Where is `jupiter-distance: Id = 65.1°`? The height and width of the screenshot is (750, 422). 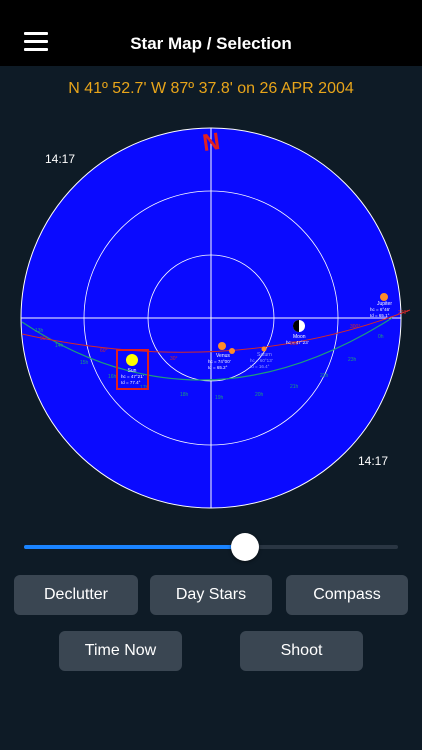
jupiter-distance: Id = 65.1° is located at coordinates (380, 315).